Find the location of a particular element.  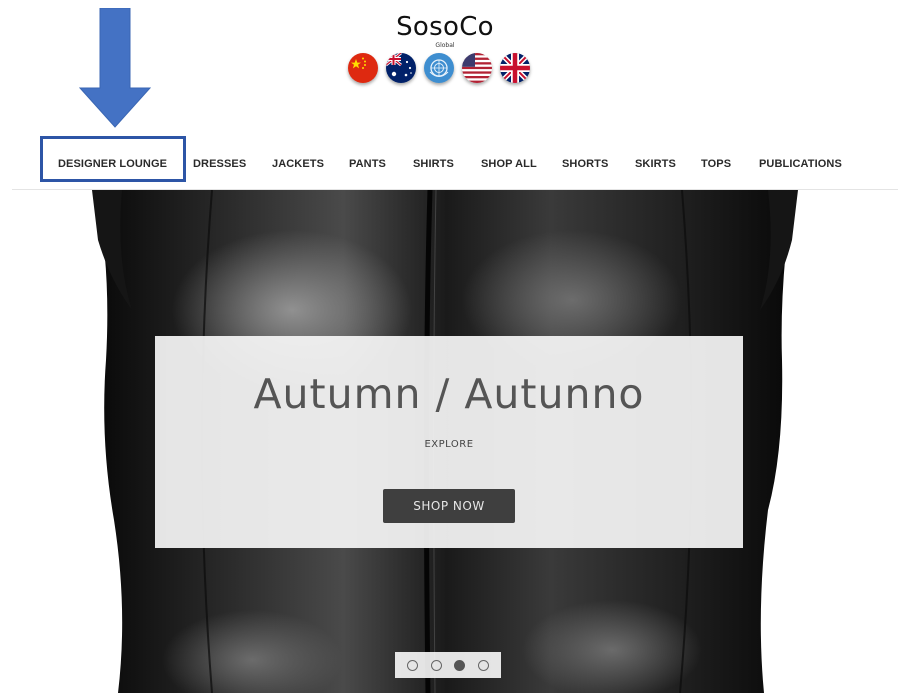

un-flag-icon is located at coordinates (439, 68).